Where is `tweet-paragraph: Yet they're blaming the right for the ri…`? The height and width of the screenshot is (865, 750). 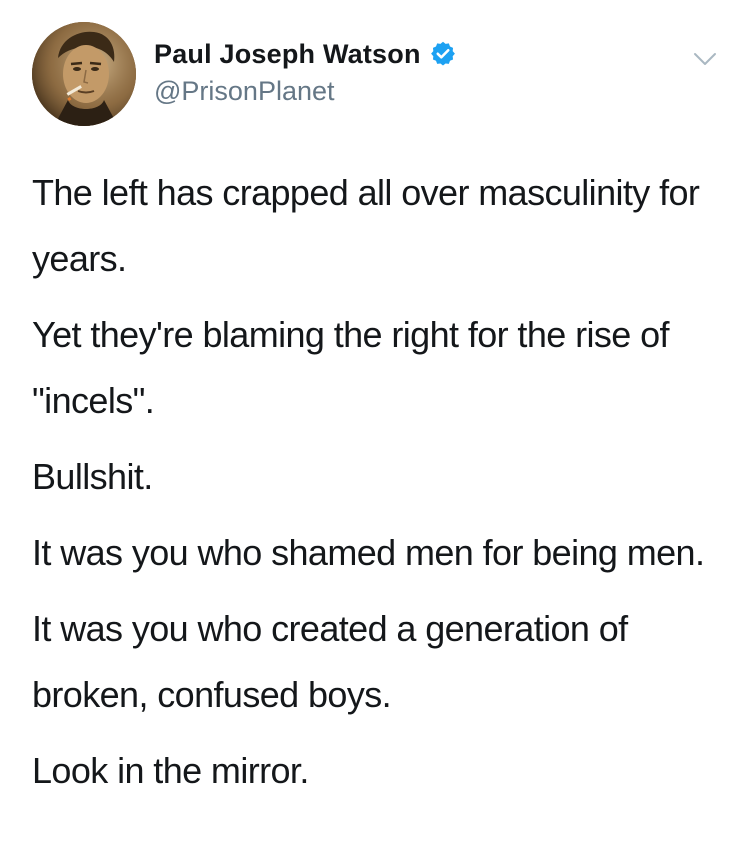
tweet-paragraph: Yet they're blaming the right for the ri… is located at coordinates (351, 367).